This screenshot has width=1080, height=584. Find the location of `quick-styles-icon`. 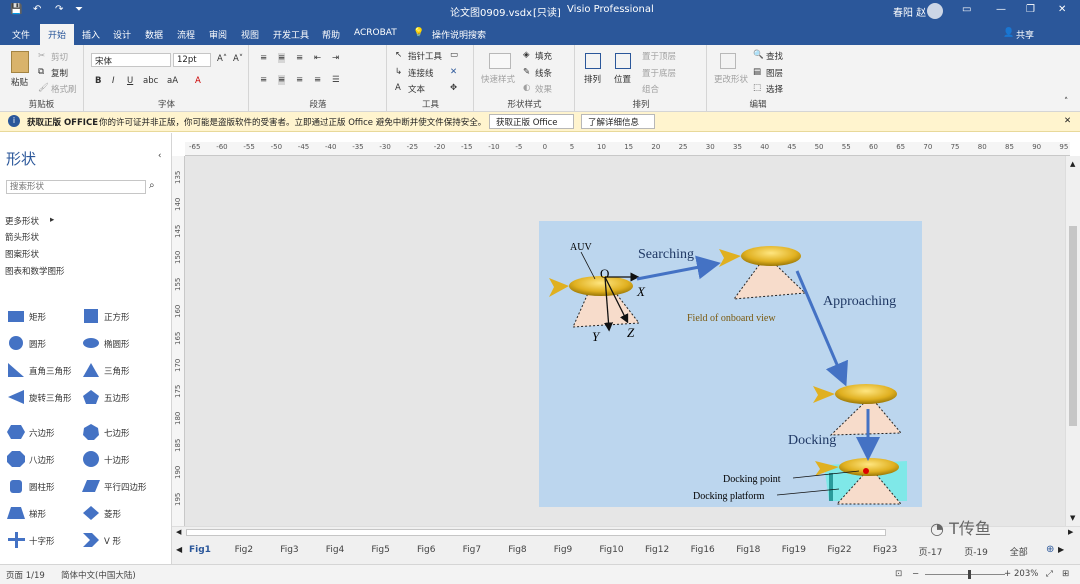

quick-styles-icon is located at coordinates (500, 61).